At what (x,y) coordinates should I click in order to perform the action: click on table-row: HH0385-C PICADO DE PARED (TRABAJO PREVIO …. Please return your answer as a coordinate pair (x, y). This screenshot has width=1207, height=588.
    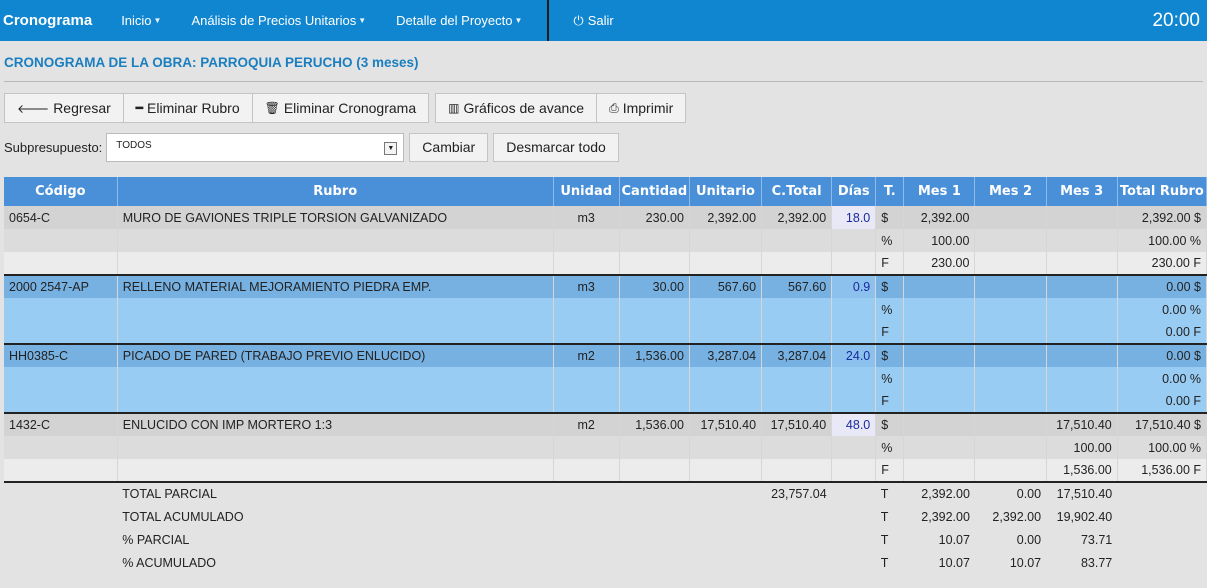
    Looking at the image, I should click on (605, 355).